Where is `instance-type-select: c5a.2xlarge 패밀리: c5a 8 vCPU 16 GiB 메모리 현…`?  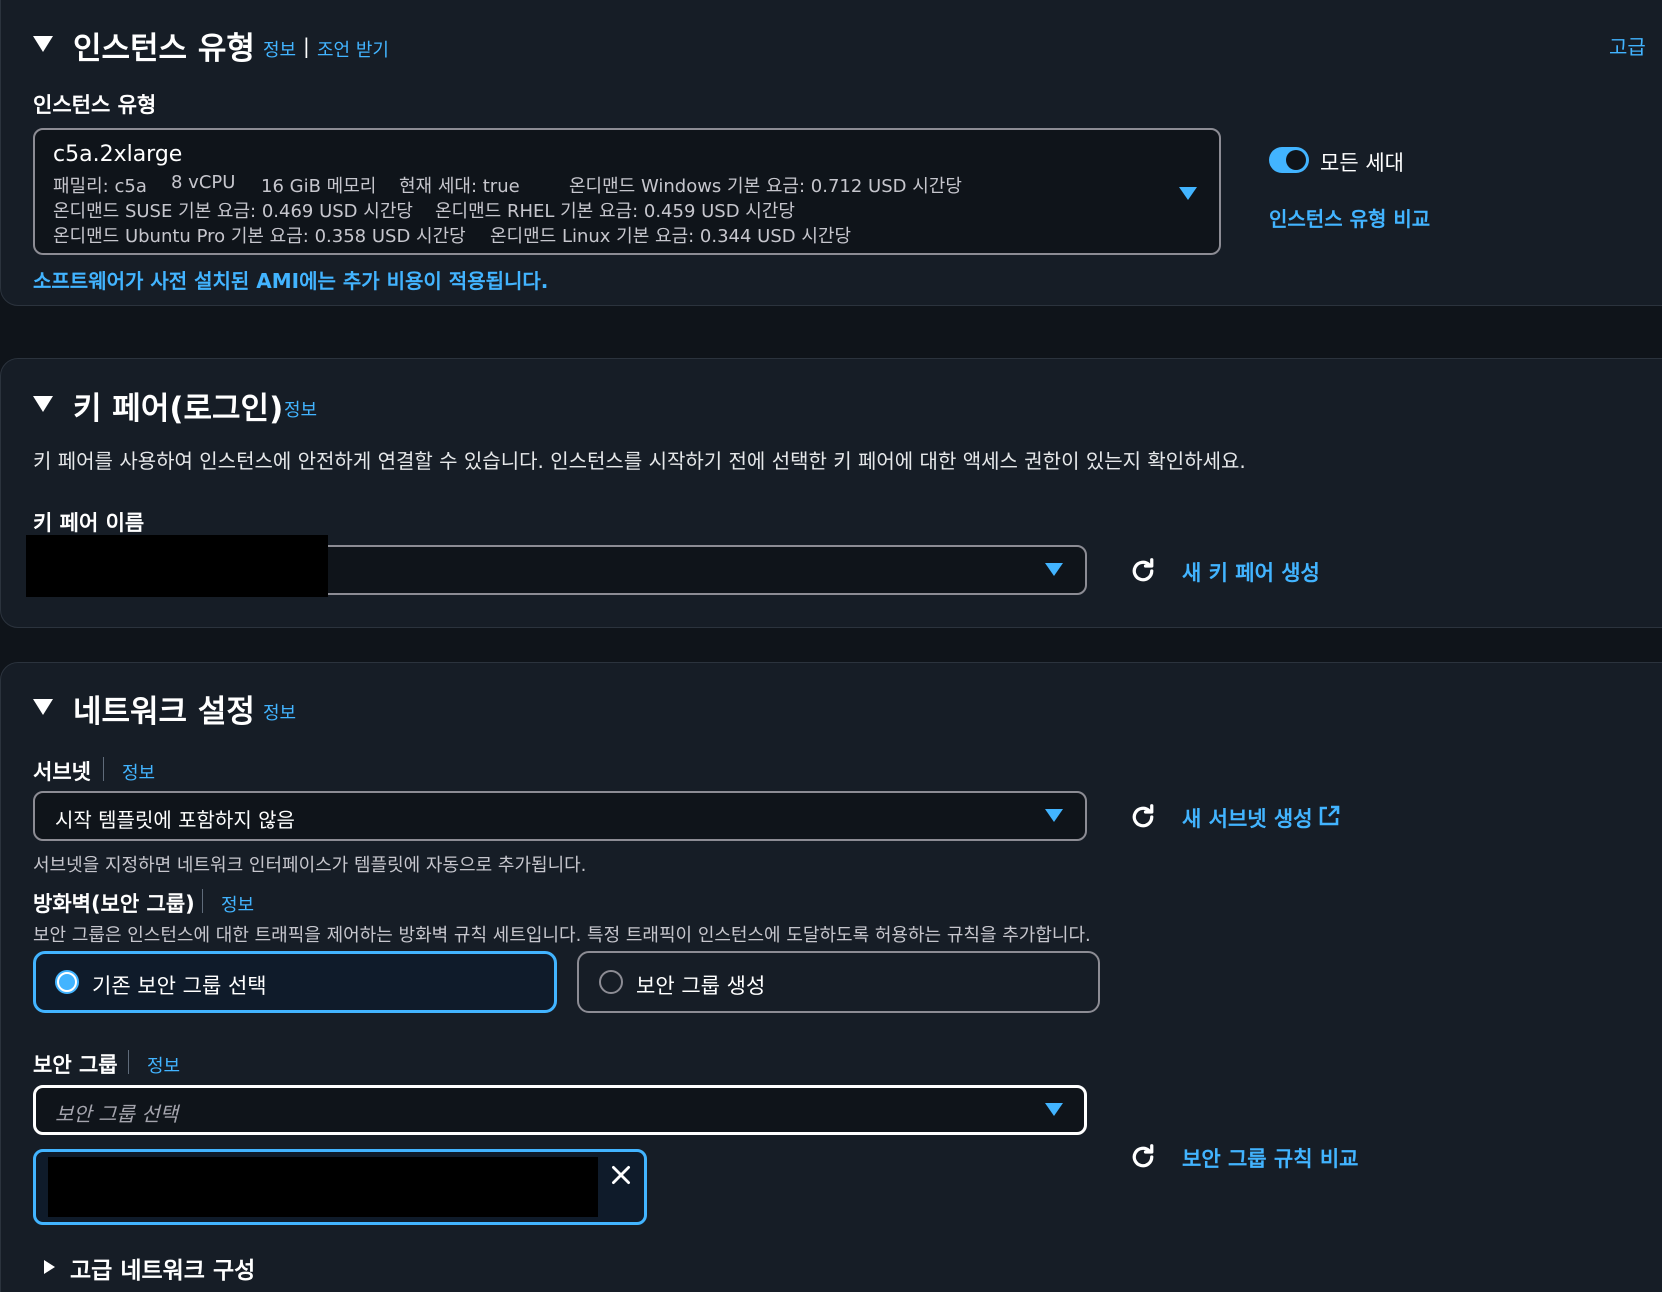
instance-type-select: c5a.2xlarge 패밀리: c5a 8 vCPU 16 GiB 메모리 현… is located at coordinates (627, 191).